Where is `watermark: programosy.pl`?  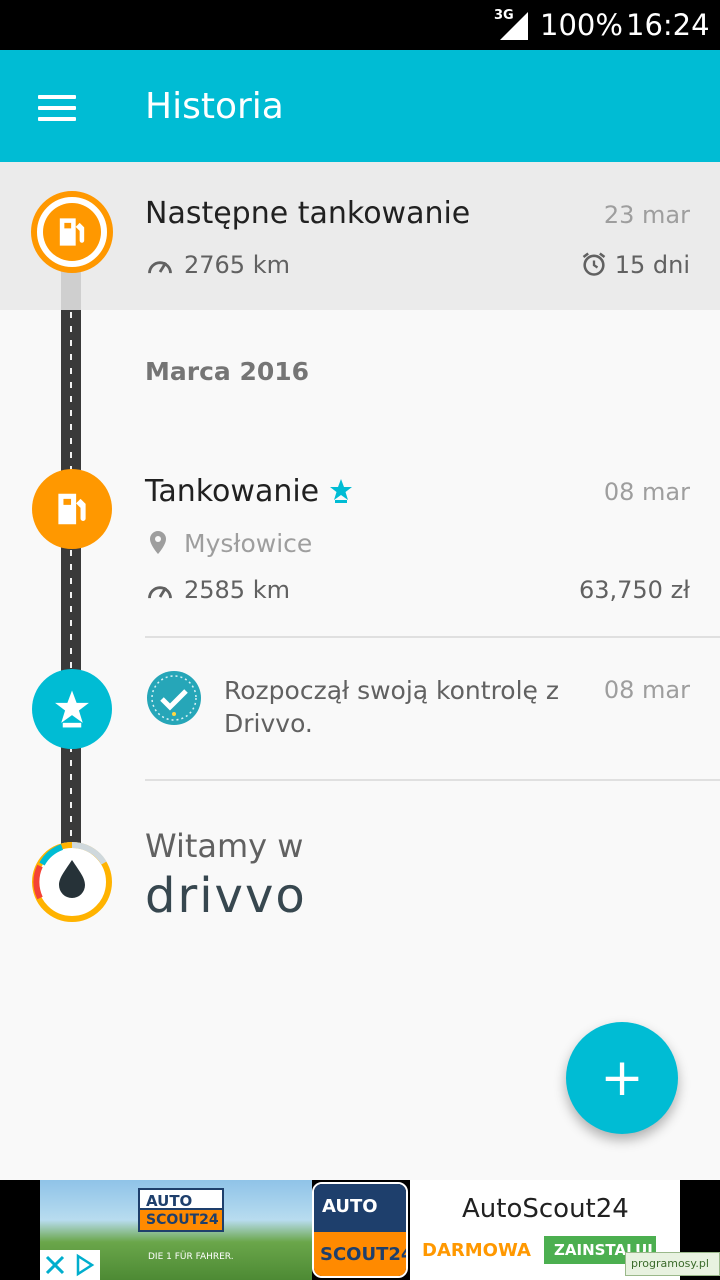 watermark: programosy.pl is located at coordinates (672, 1264).